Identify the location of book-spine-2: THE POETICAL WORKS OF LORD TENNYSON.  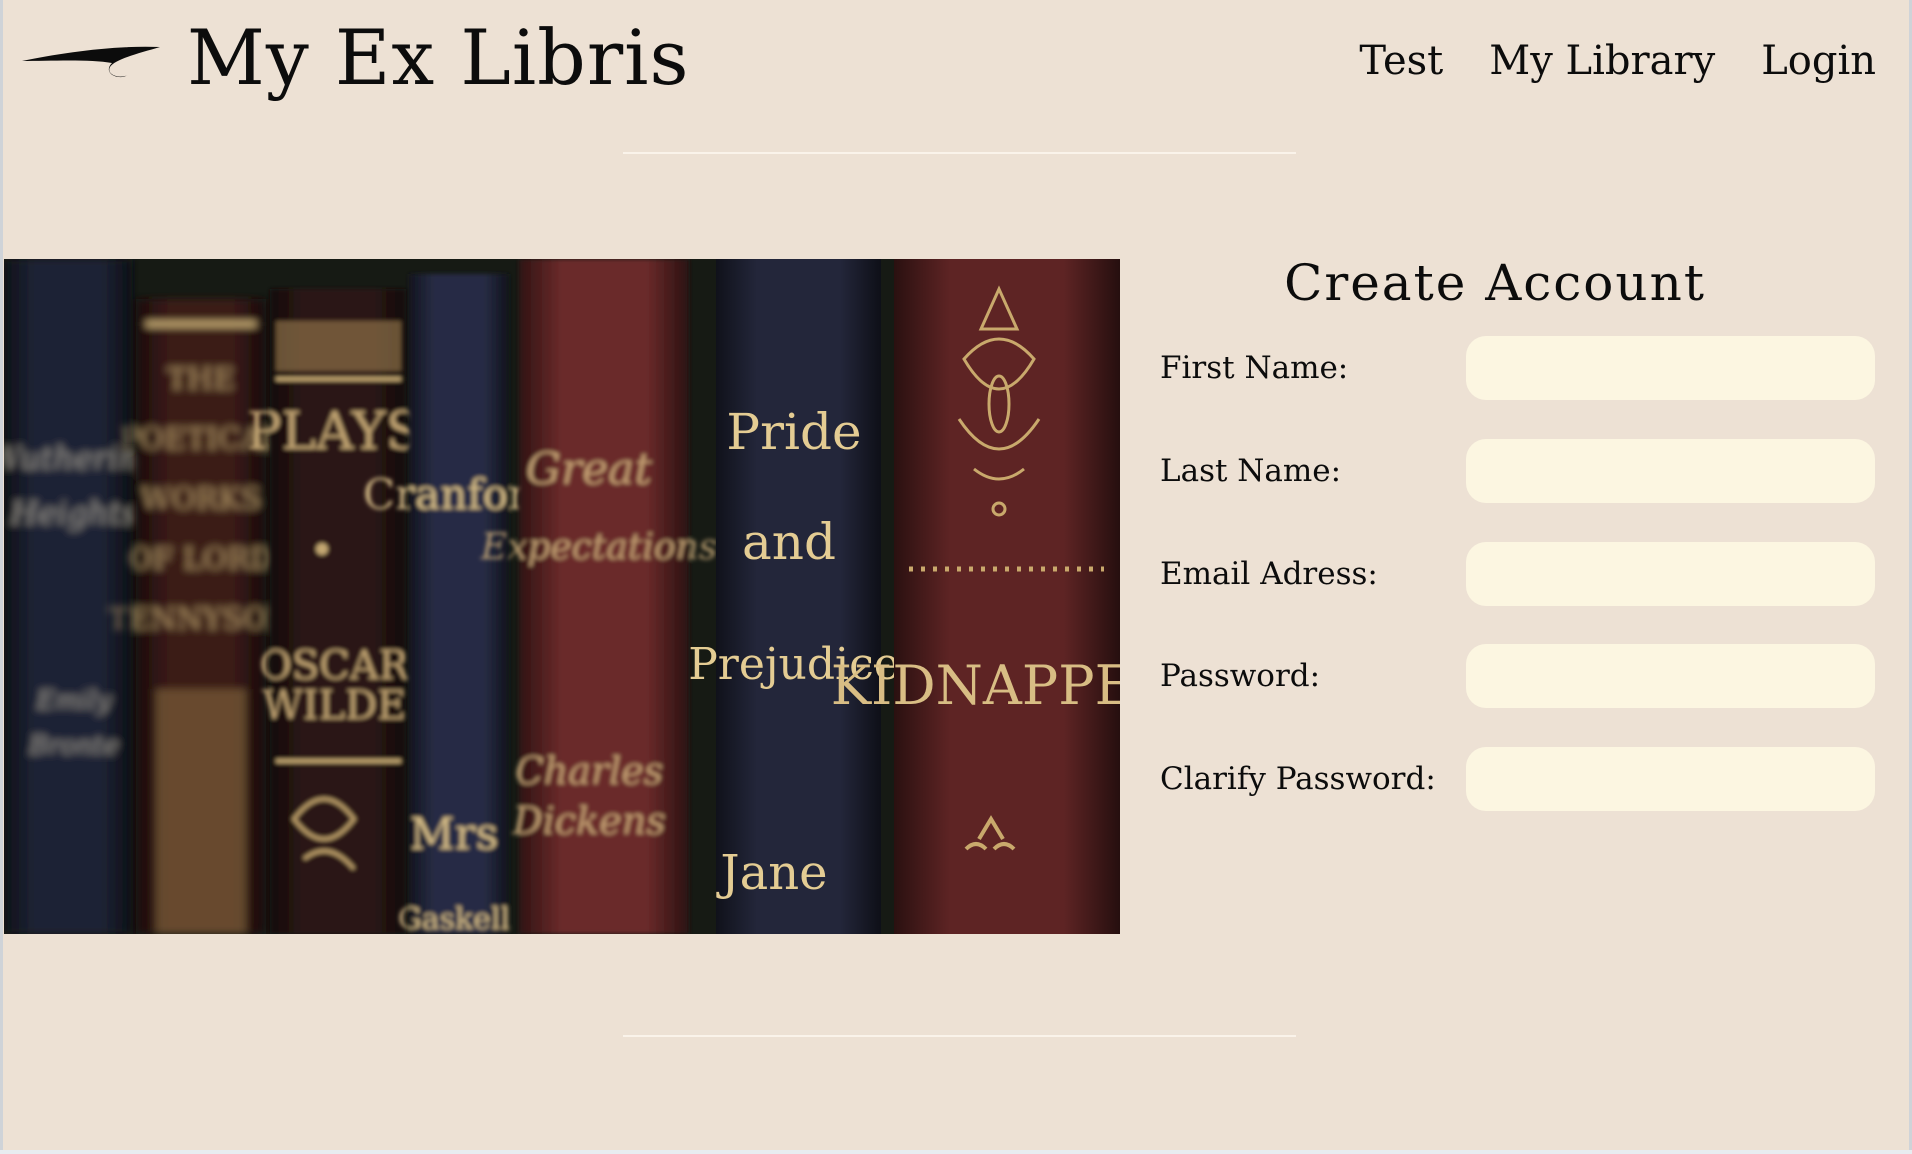
(201, 616).